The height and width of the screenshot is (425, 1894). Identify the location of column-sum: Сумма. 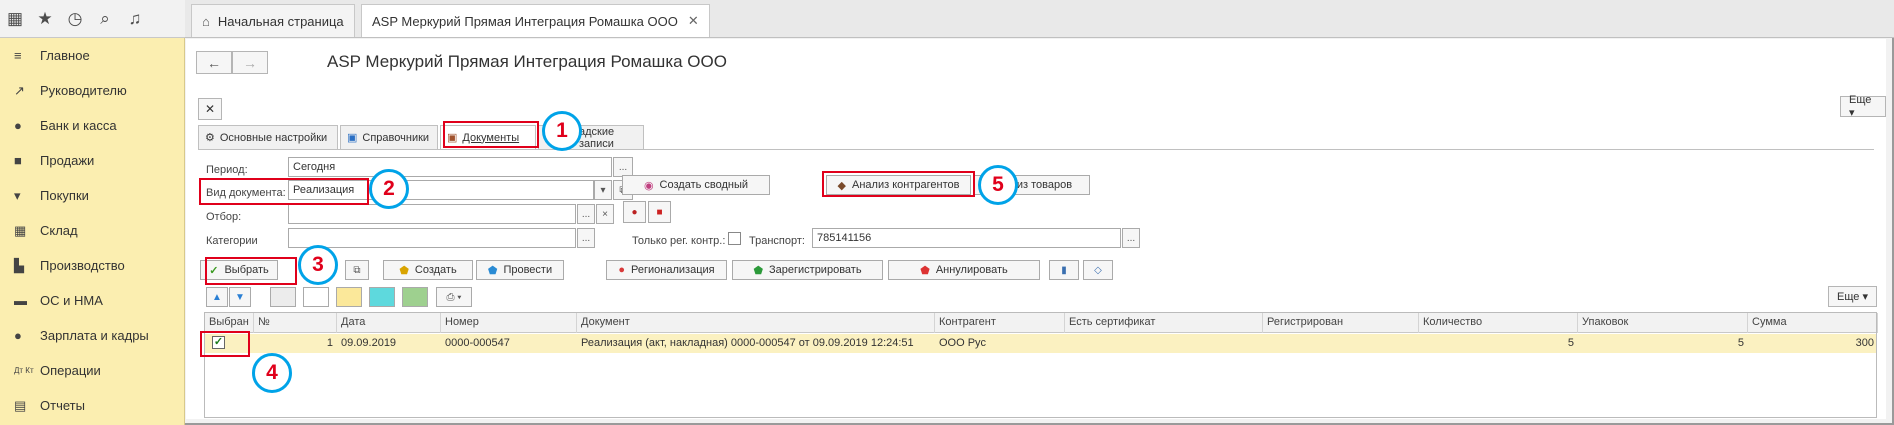
(1813, 323).